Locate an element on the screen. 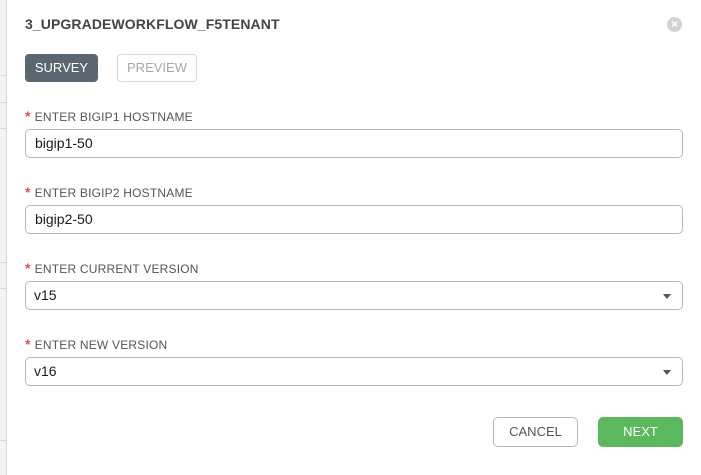 The height and width of the screenshot is (475, 701). current-version-label: * ENTER CURRENT VERSION is located at coordinates (112, 268).